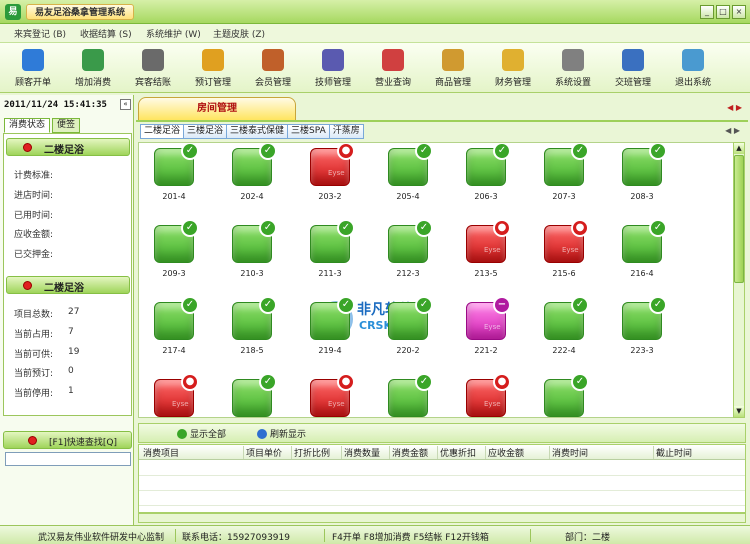  Describe the element at coordinates (257, 131) in the screenshot. I see `floor-tab-3f-thai: 三楼泰式保健` at that location.